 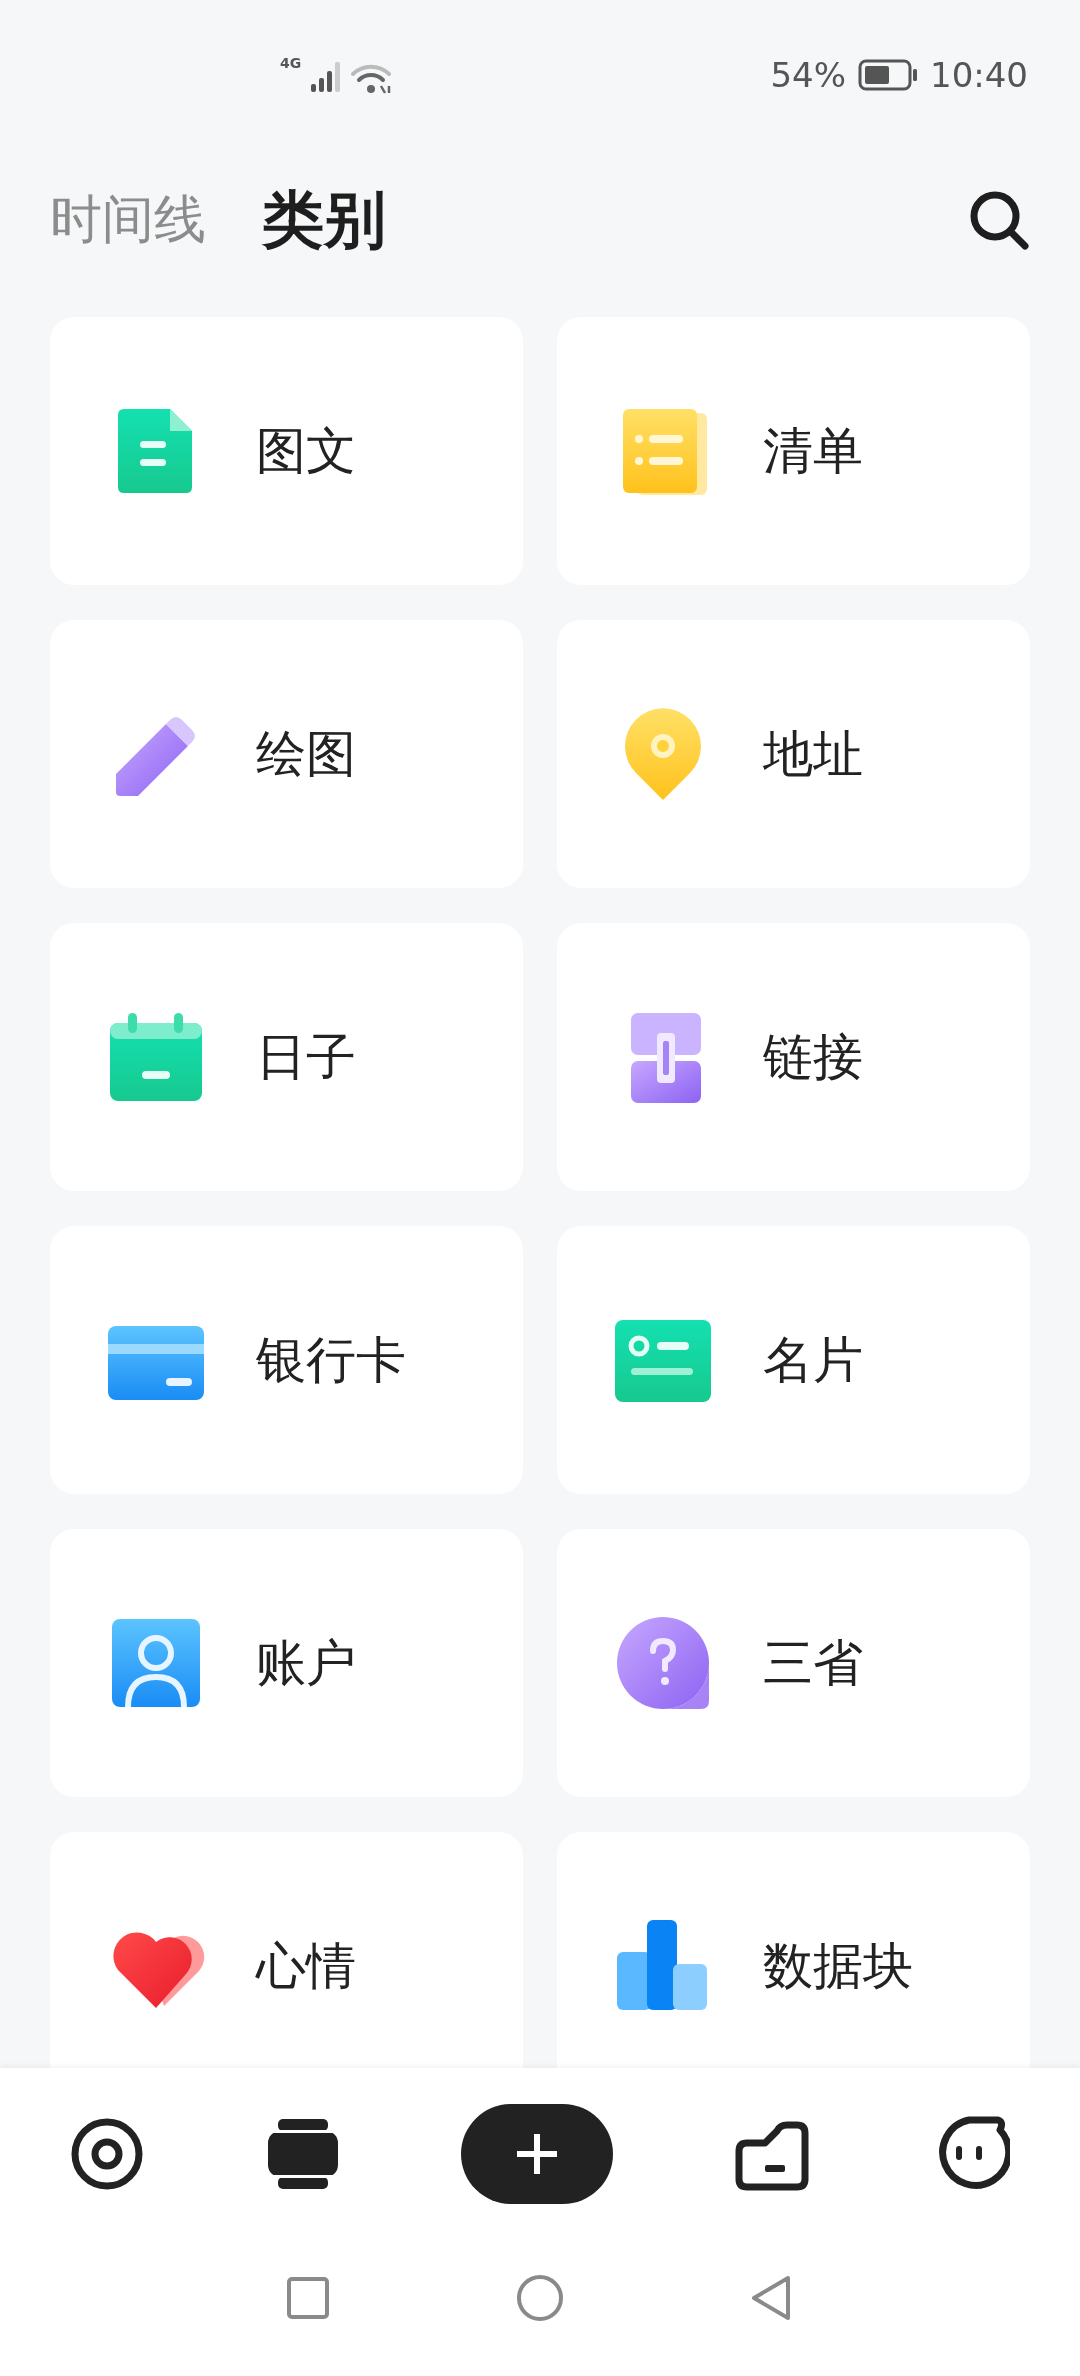 I want to click on cards-stack-icon, so click(x=302, y=2154).